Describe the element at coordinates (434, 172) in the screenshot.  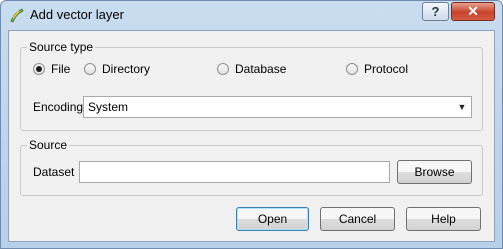
I see `browse-button: Browse` at that location.